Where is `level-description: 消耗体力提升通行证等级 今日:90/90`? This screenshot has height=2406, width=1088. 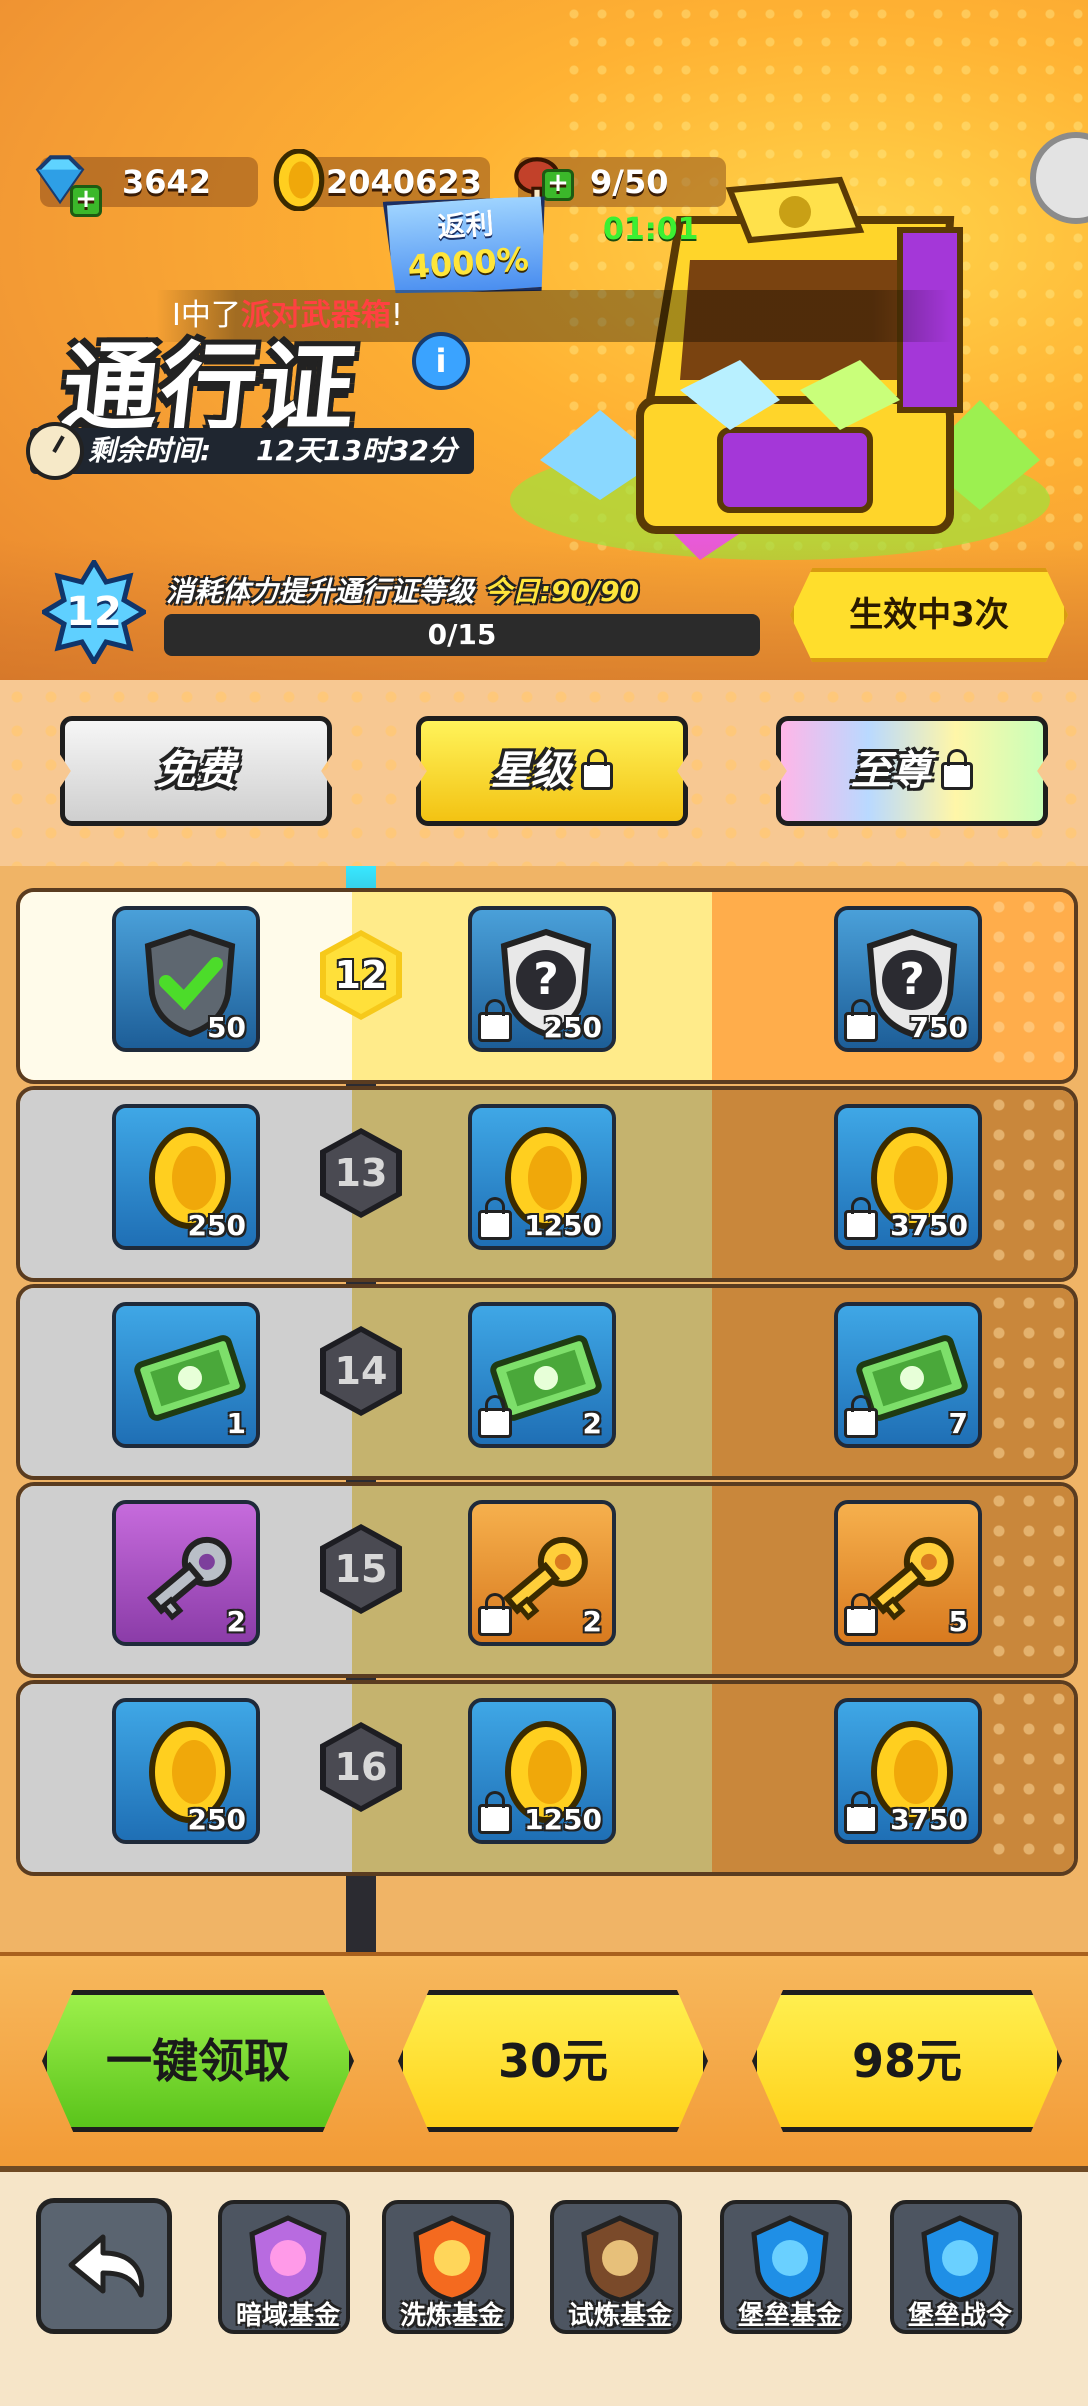 level-description: 消耗体力提升通行证等级 今日:90/90 is located at coordinates (402, 590).